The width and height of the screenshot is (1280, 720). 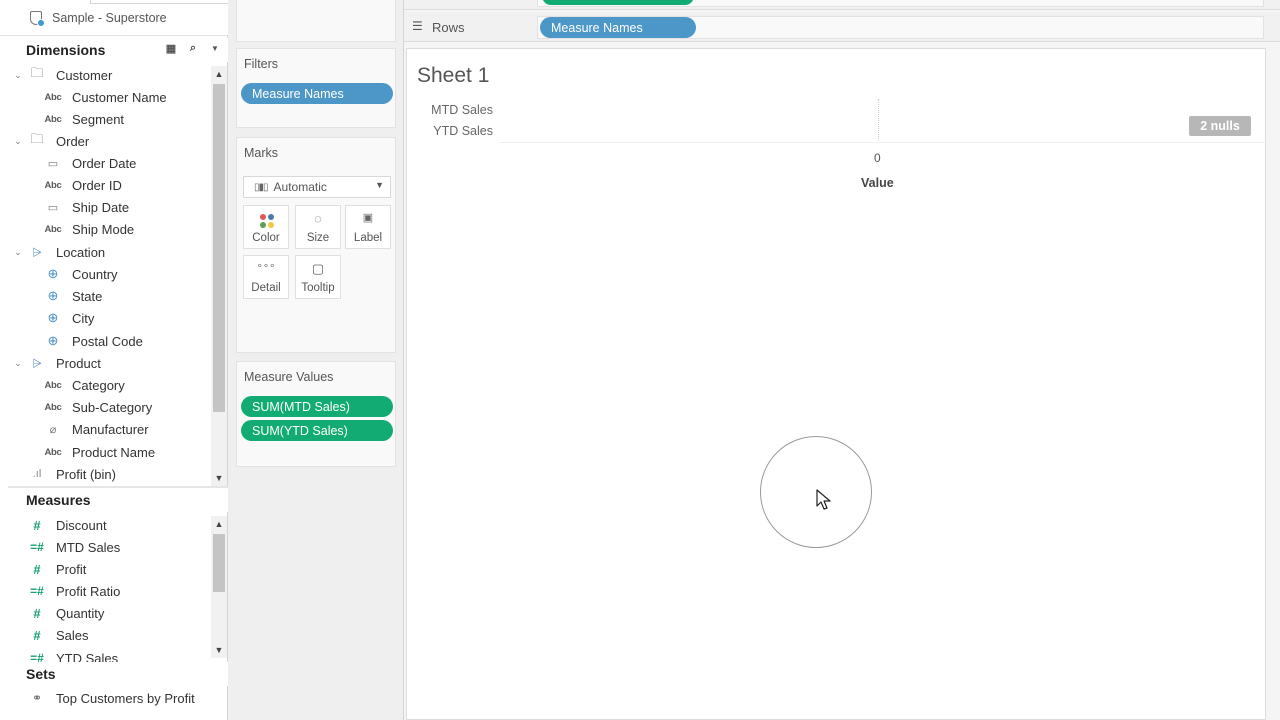 I want to click on pane-border, so click(x=883, y=142).